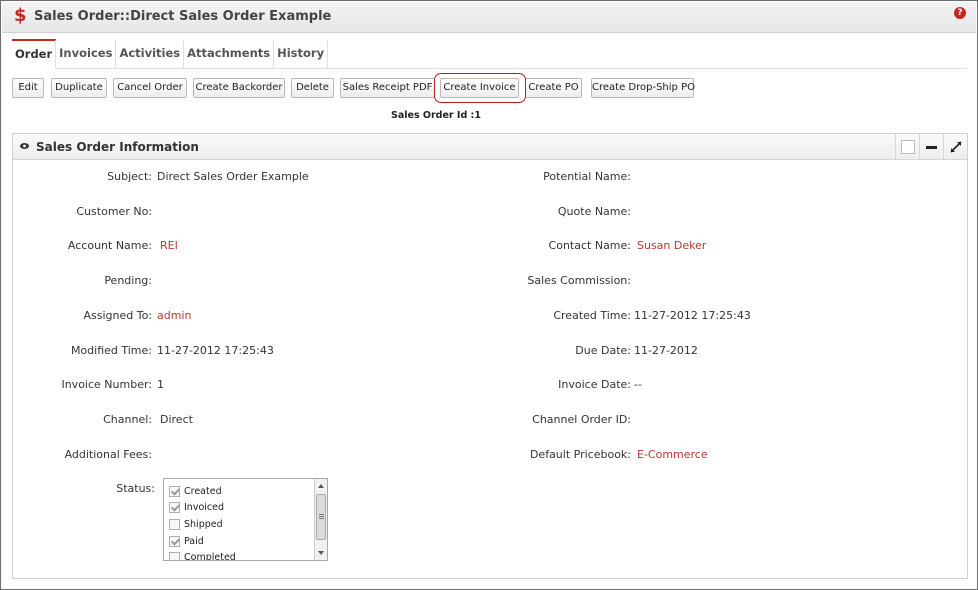  What do you see at coordinates (321, 553) in the screenshot?
I see `scroll-down-icon` at bounding box center [321, 553].